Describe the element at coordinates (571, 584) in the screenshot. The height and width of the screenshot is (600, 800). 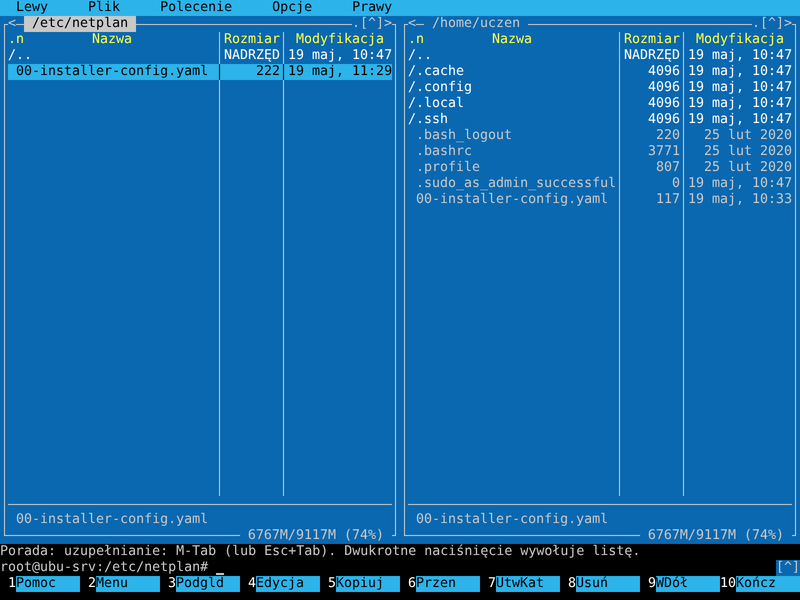
I see `key-number: 8` at that location.